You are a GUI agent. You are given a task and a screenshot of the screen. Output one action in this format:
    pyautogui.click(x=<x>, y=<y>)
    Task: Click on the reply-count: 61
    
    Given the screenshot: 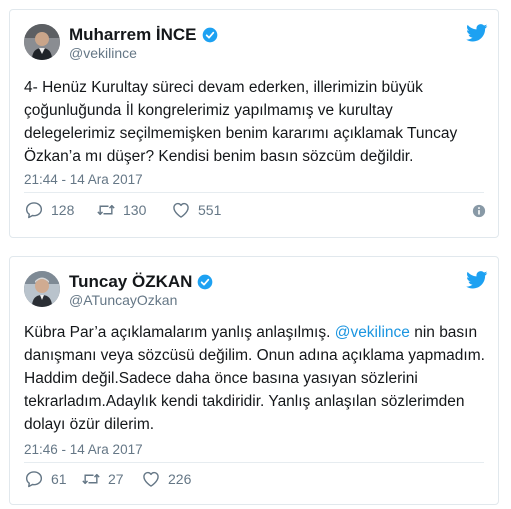 What is the action you would take?
    pyautogui.click(x=59, y=479)
    